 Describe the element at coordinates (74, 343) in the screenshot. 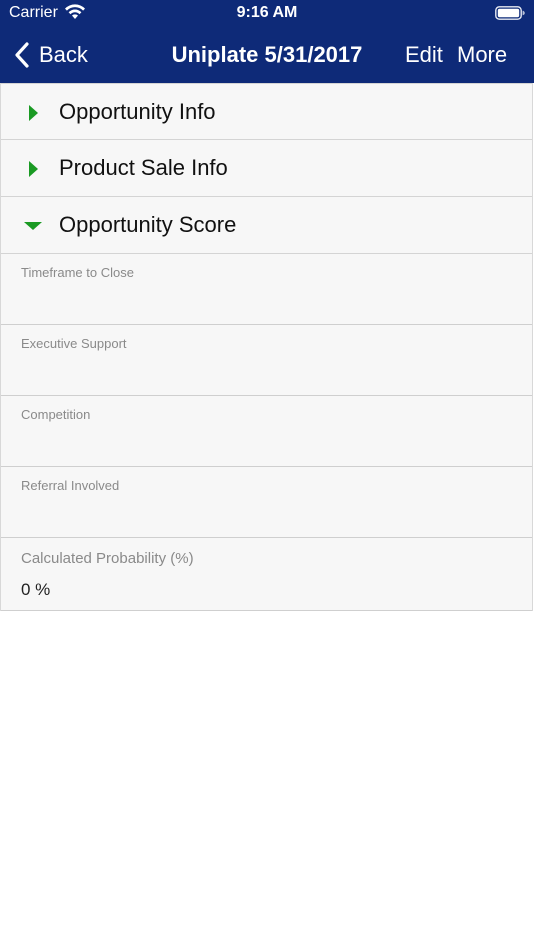

I see `field-label: Executive Support` at that location.